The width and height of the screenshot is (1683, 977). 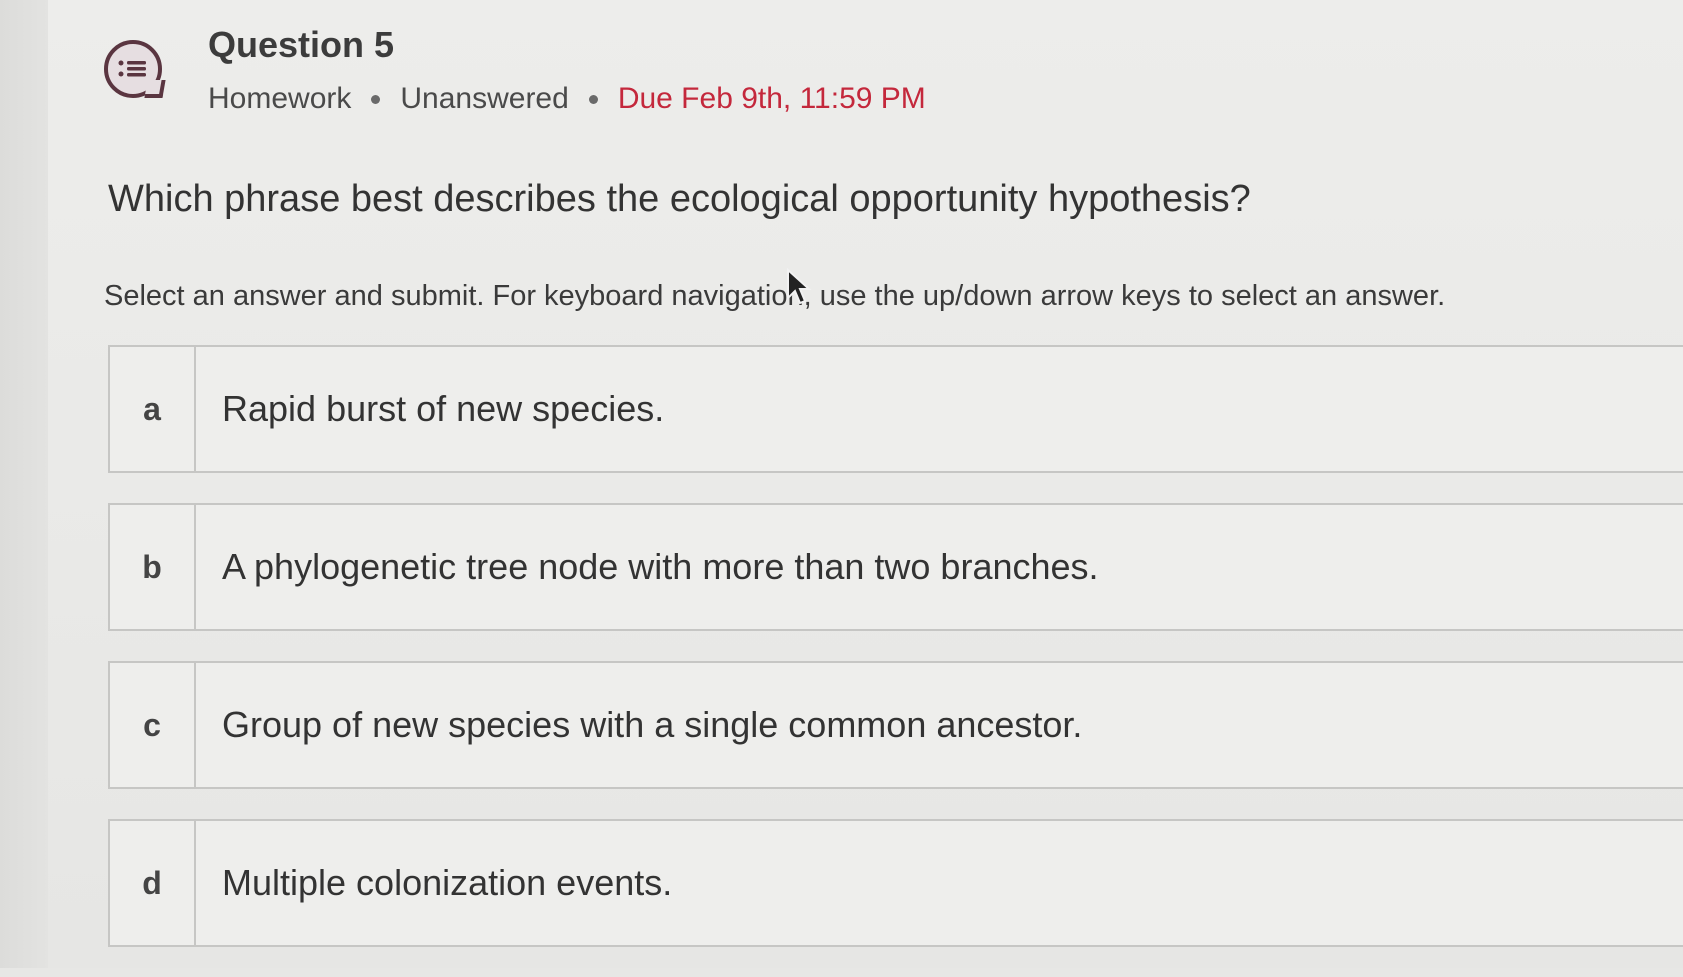 What do you see at coordinates (447, 882) in the screenshot?
I see `option-text: Multiple colonization events.` at bounding box center [447, 882].